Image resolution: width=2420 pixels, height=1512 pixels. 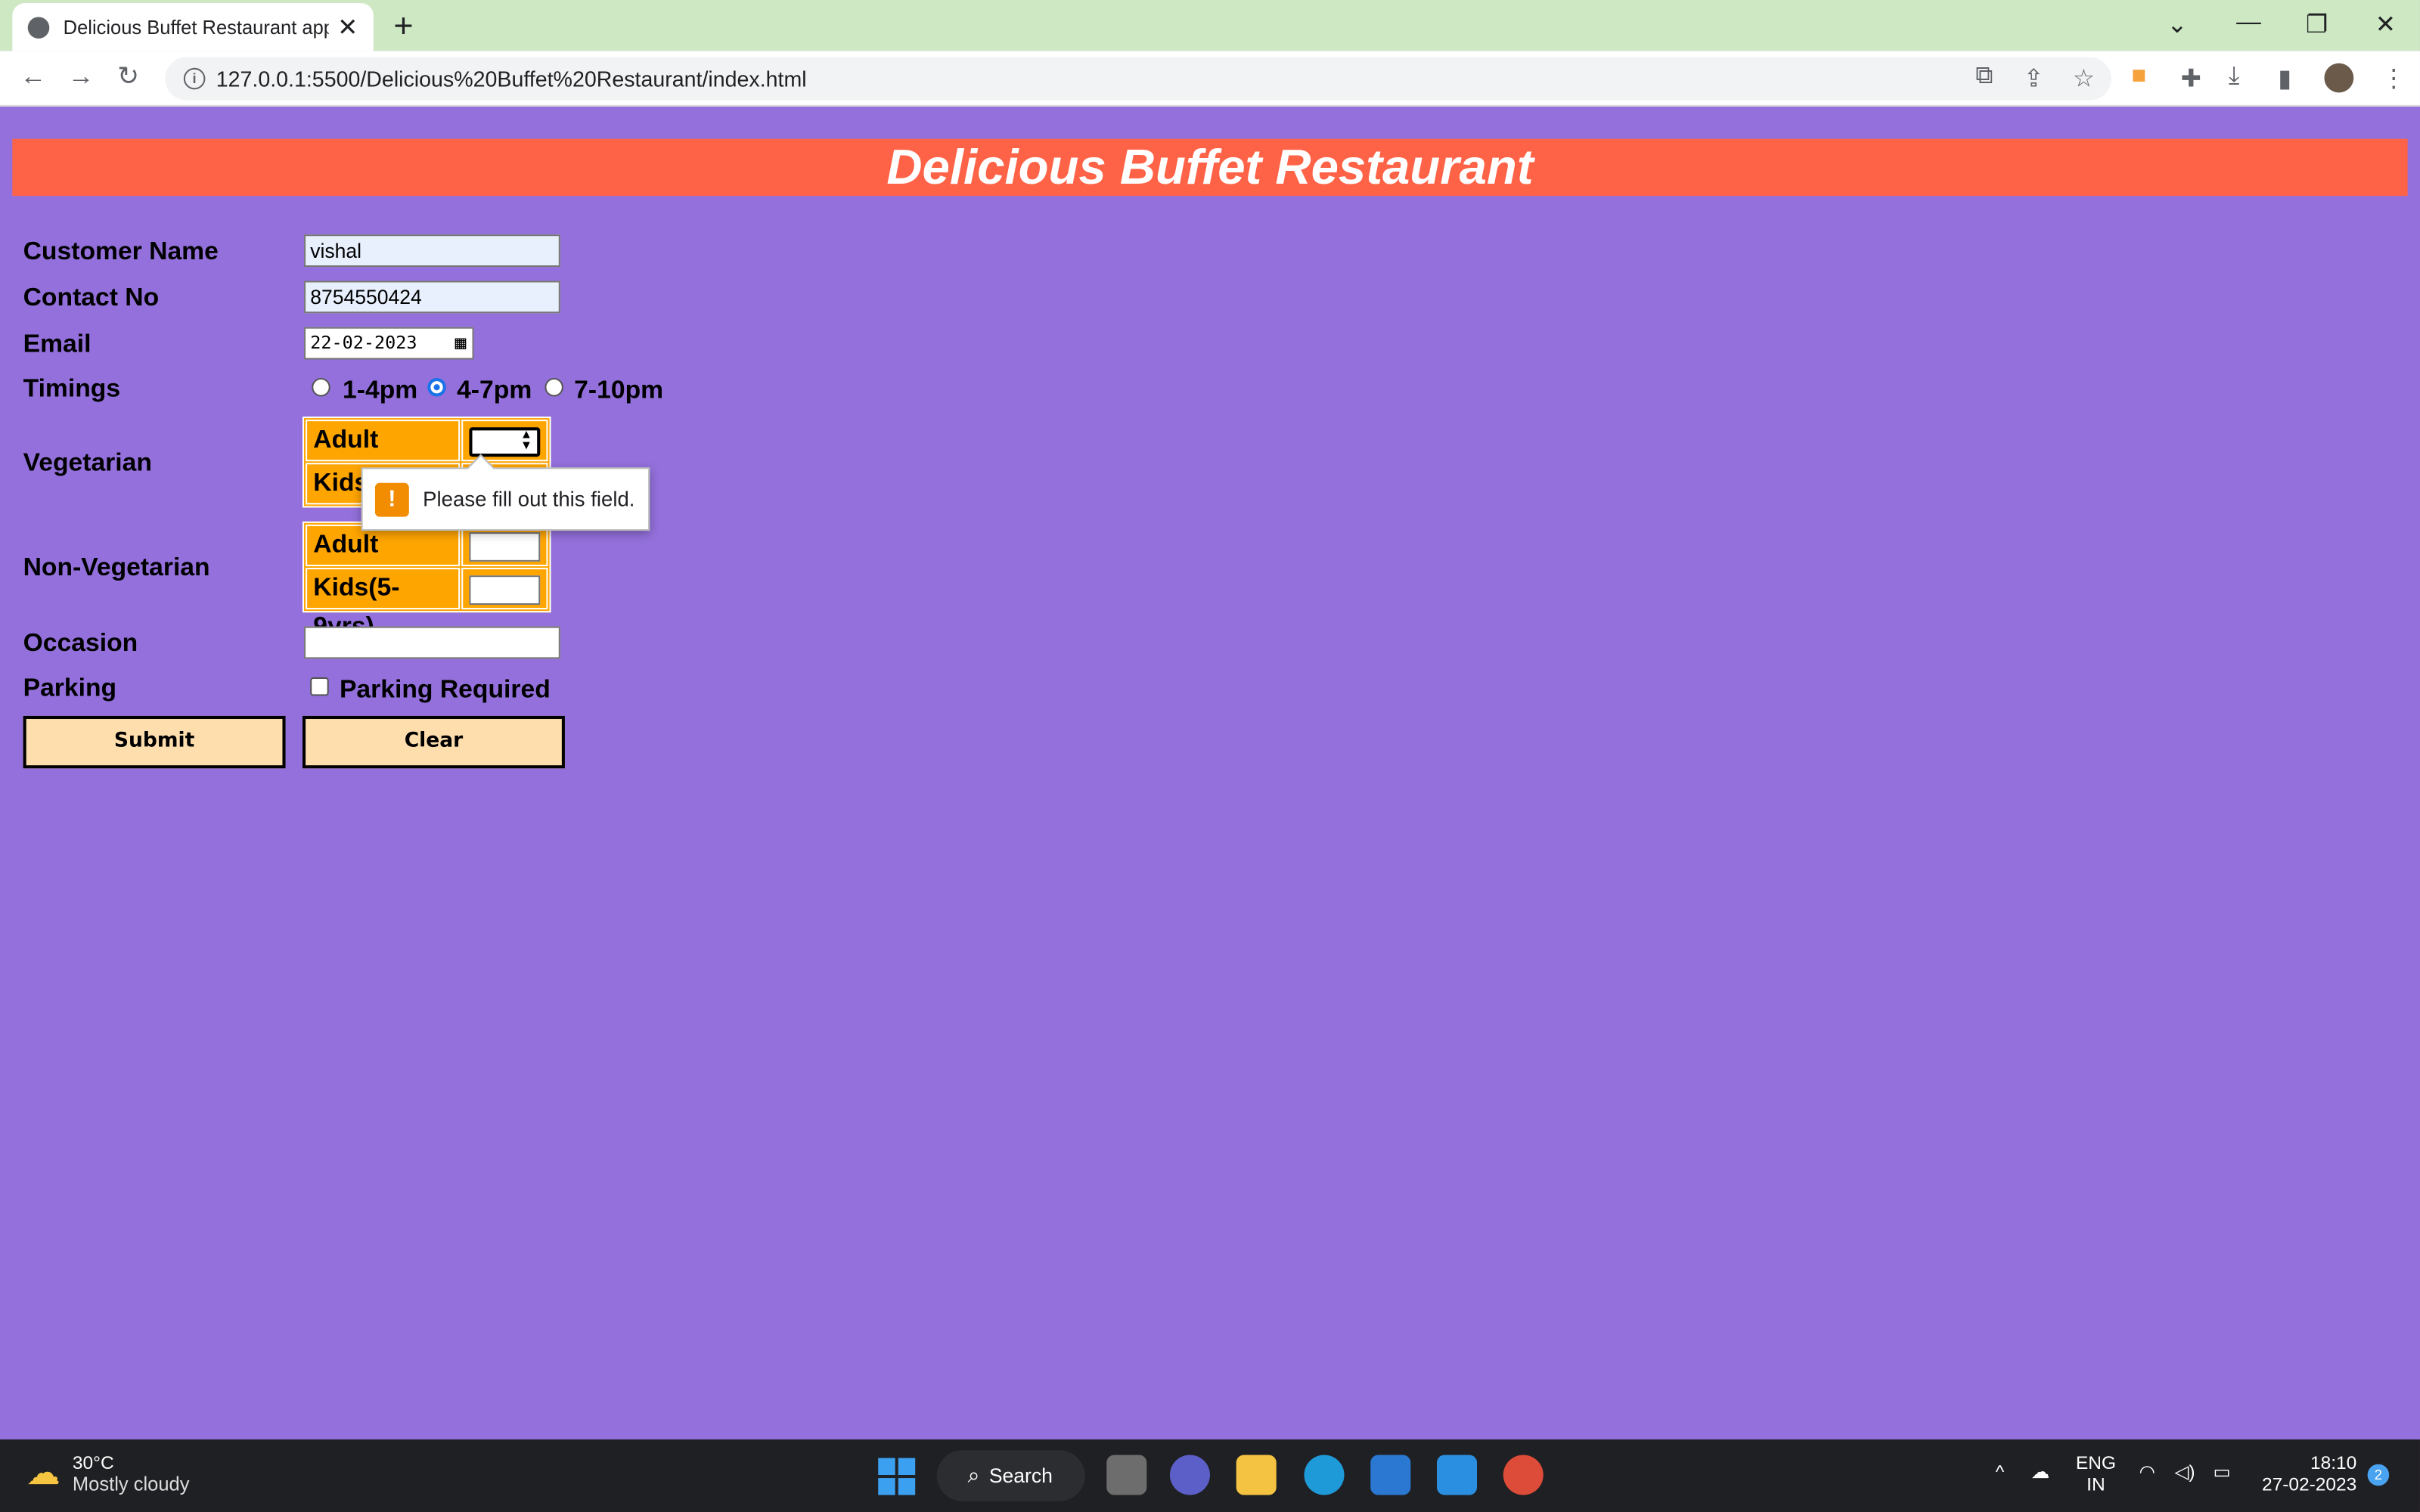 What do you see at coordinates (432, 251) in the screenshot?
I see `customer-name-input: vishal` at bounding box center [432, 251].